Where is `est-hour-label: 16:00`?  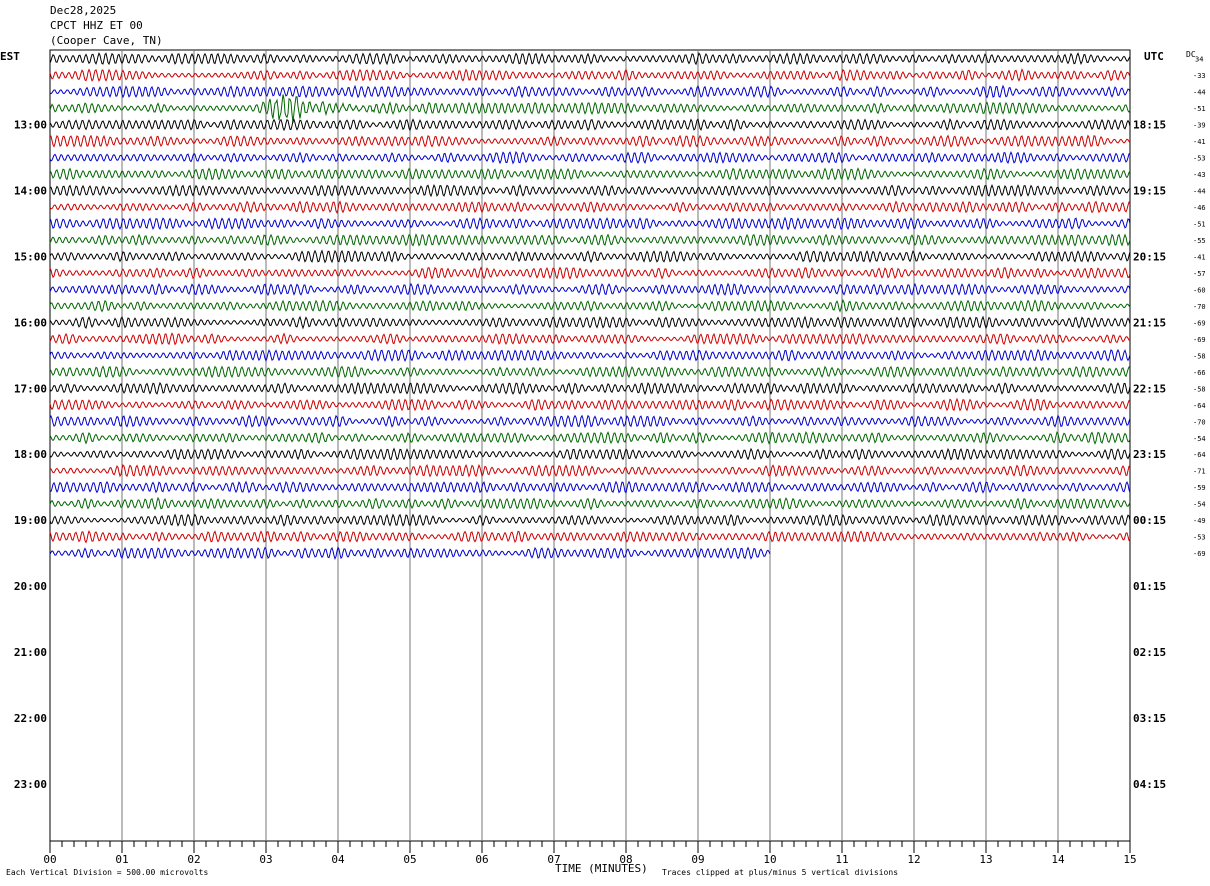
est-hour-label: 16:00 is located at coordinates (30, 322).